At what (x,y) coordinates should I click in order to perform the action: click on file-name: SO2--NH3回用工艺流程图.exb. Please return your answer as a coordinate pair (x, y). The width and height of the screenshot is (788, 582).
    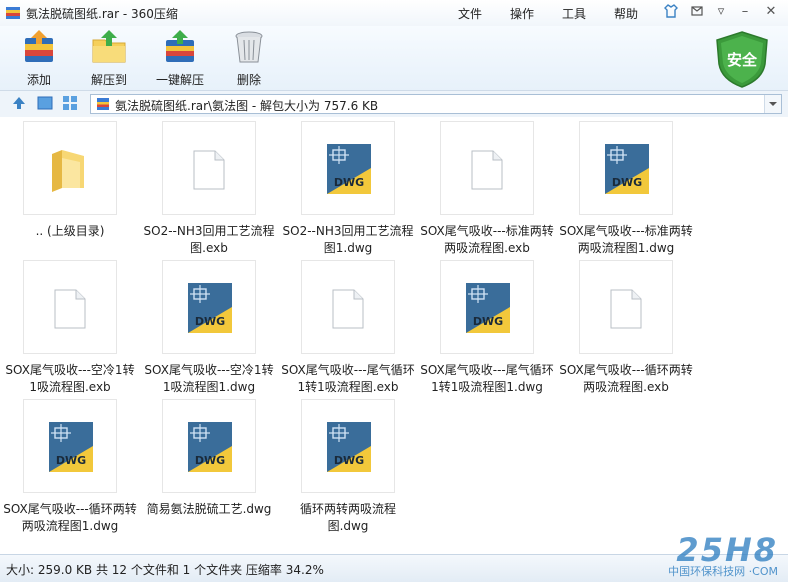
    Looking at the image, I should click on (209, 239).